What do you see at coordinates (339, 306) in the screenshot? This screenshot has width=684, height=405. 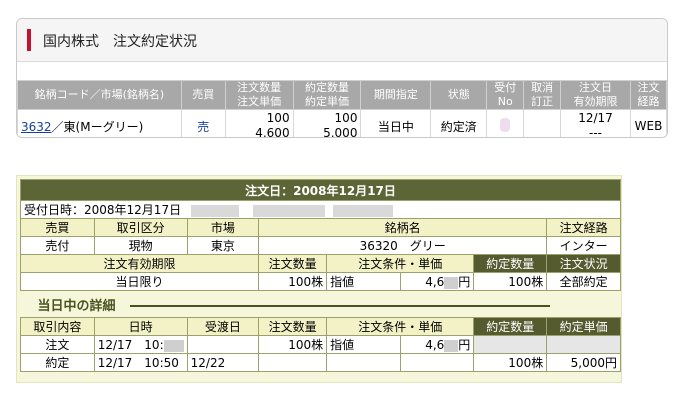 I see `section-divider` at bounding box center [339, 306].